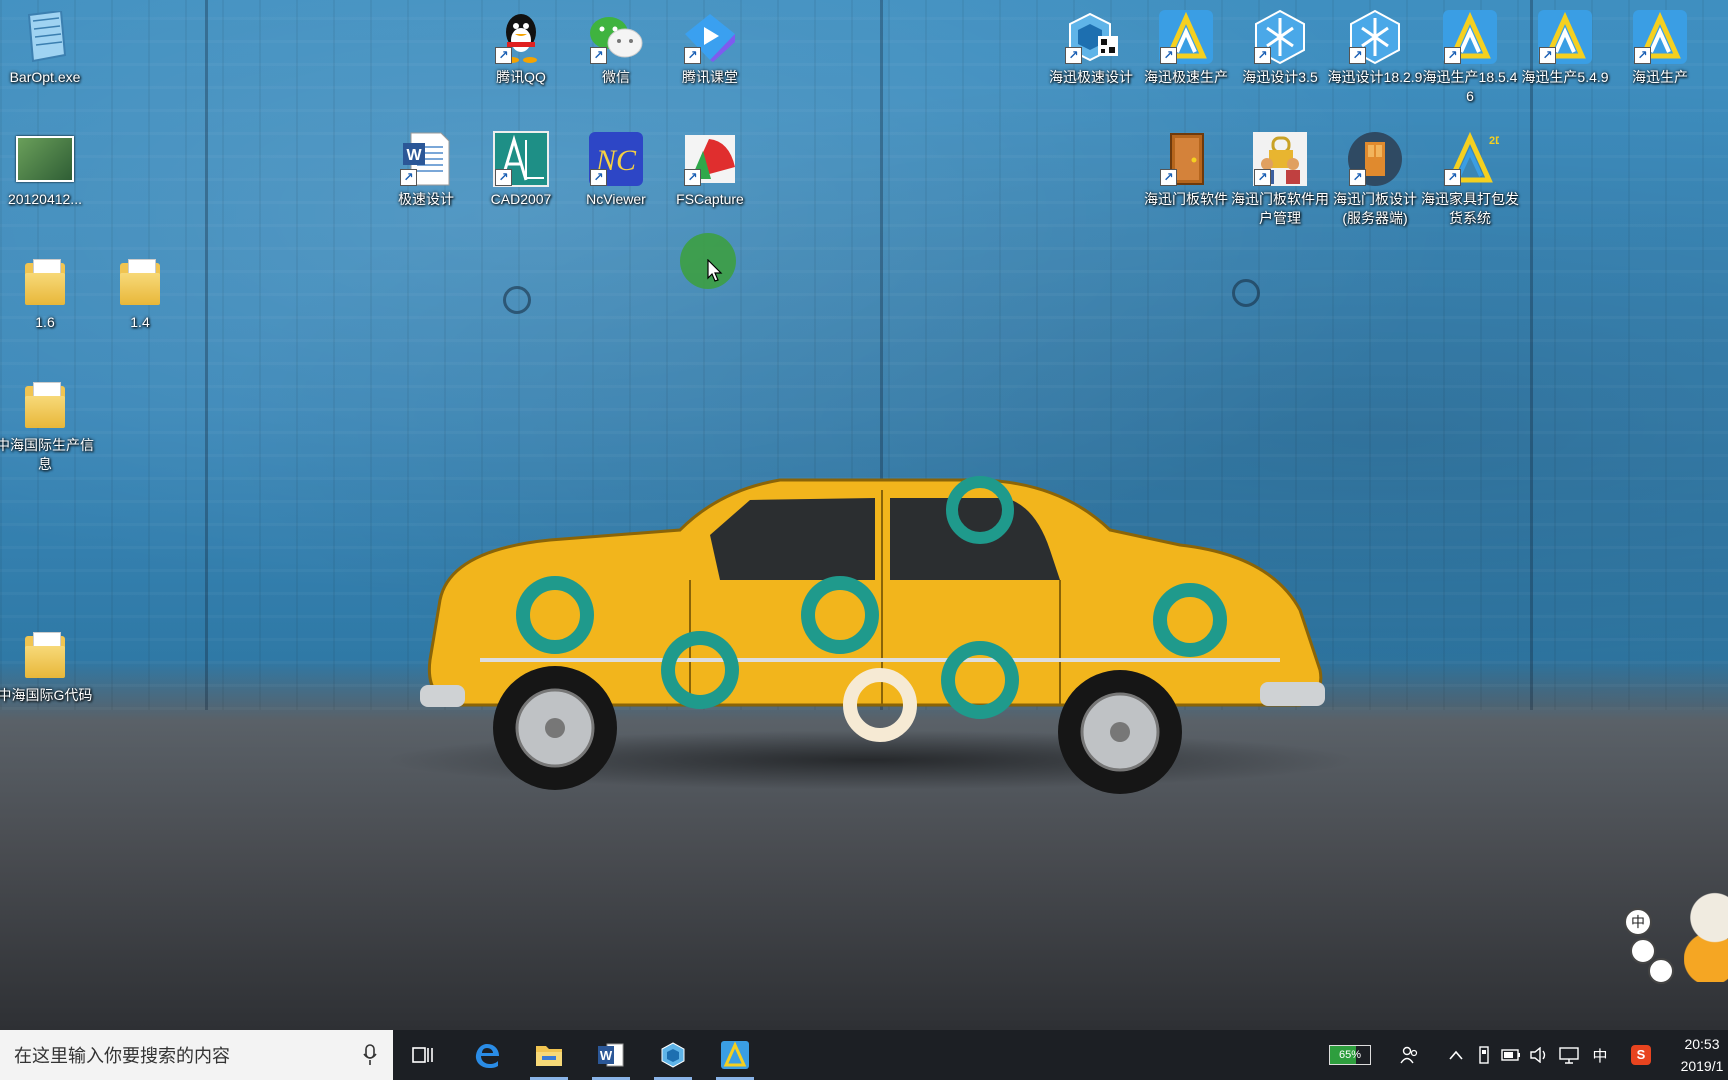  I want to click on task-view-icon, so click(422, 1055).